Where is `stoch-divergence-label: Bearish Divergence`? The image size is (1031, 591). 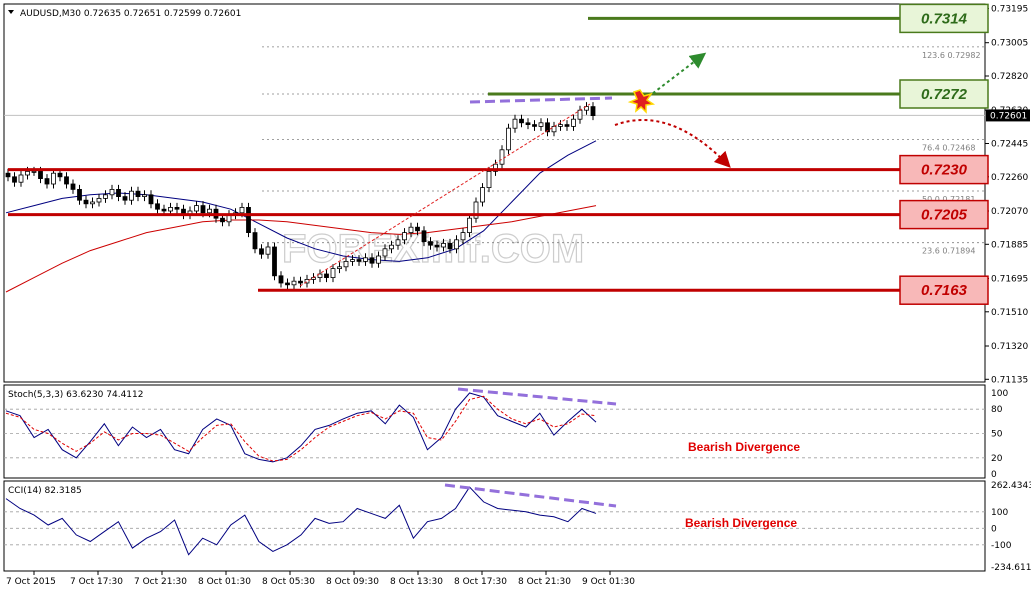
stoch-divergence-label: Bearish Divergence is located at coordinates (744, 447).